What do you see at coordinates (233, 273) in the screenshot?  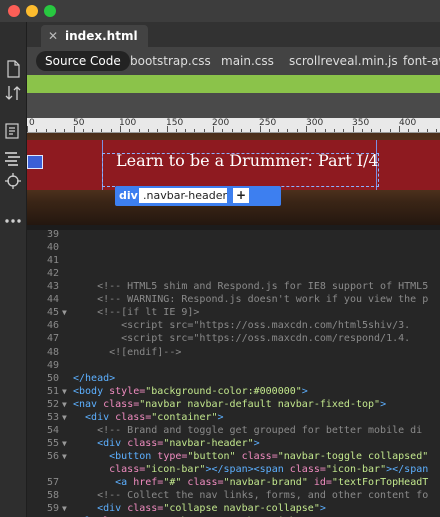 I see `code-line: 42` at bounding box center [233, 273].